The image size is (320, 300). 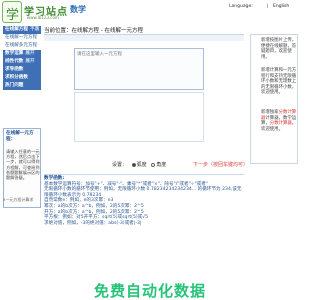 I want to click on watermark-text: 免费自动化数据, so click(x=149, y=290).